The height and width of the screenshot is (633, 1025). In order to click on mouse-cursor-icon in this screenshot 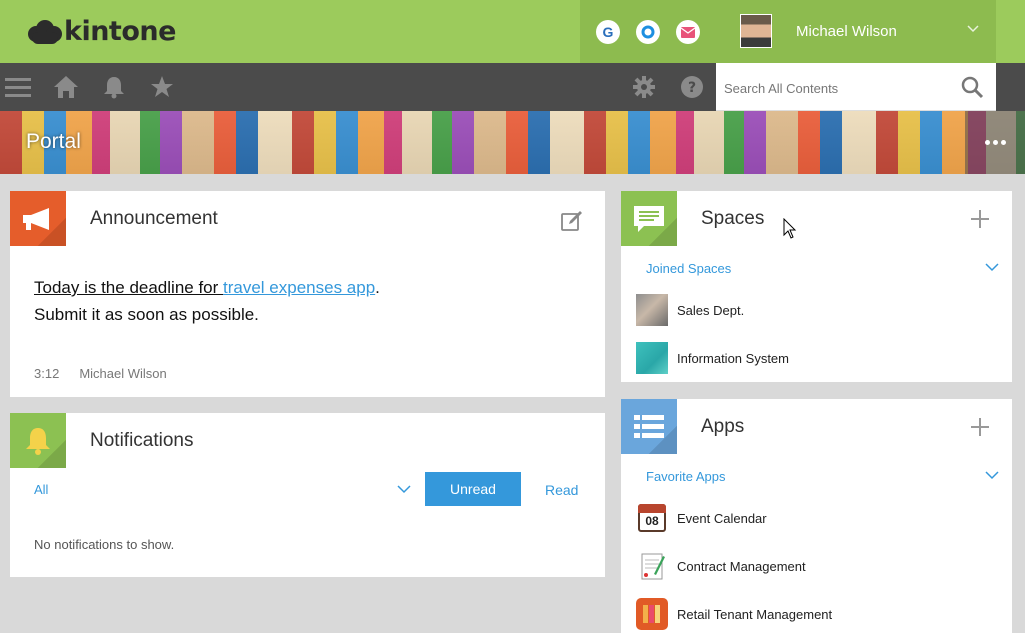, I will do `click(790, 231)`.